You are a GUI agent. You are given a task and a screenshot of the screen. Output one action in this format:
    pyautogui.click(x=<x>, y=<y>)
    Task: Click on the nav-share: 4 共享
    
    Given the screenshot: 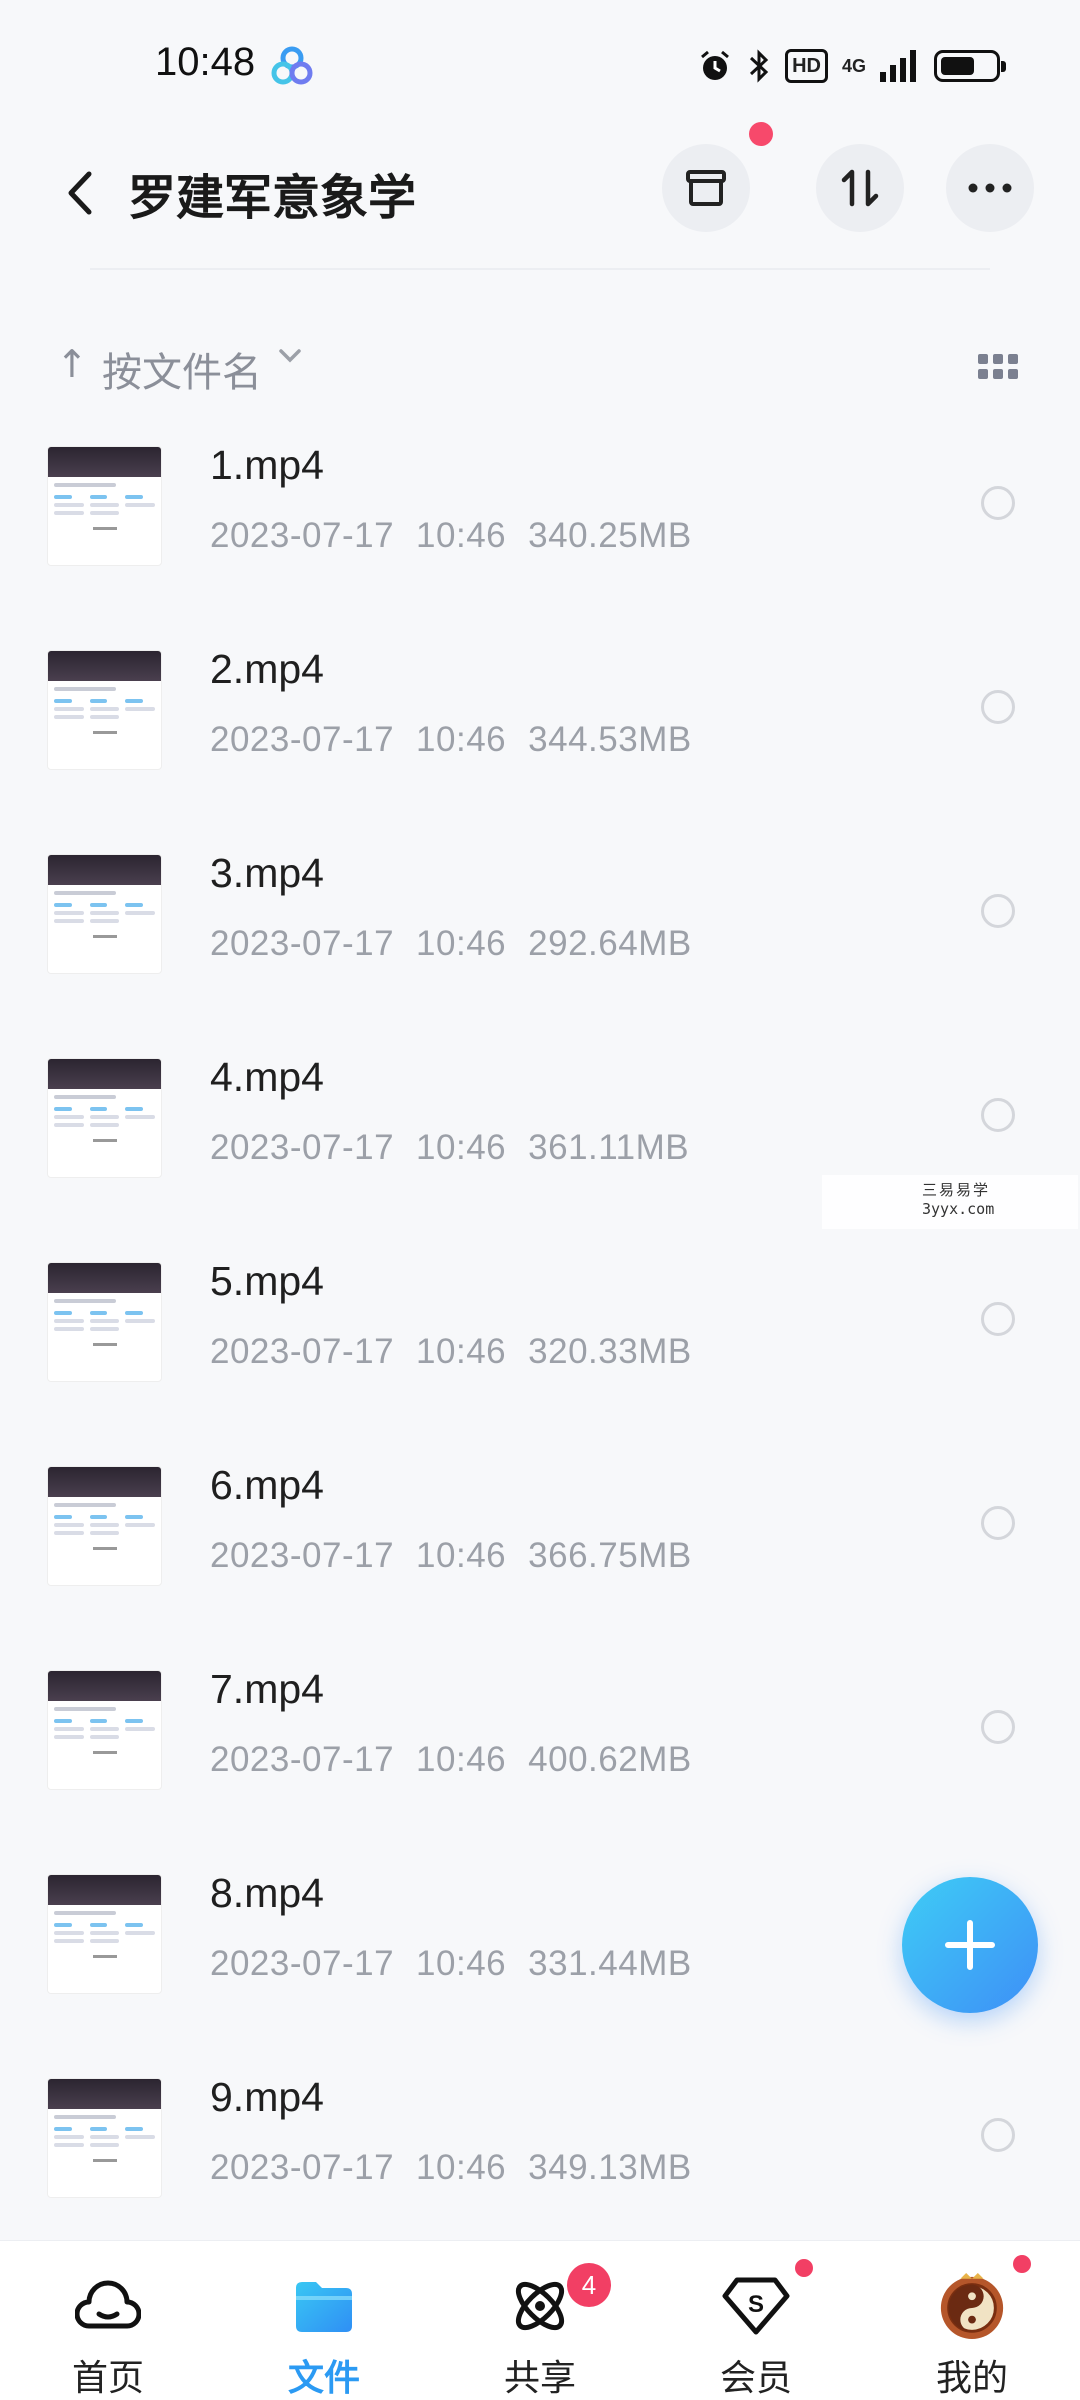 What is the action you would take?
    pyautogui.click(x=540, y=2320)
    